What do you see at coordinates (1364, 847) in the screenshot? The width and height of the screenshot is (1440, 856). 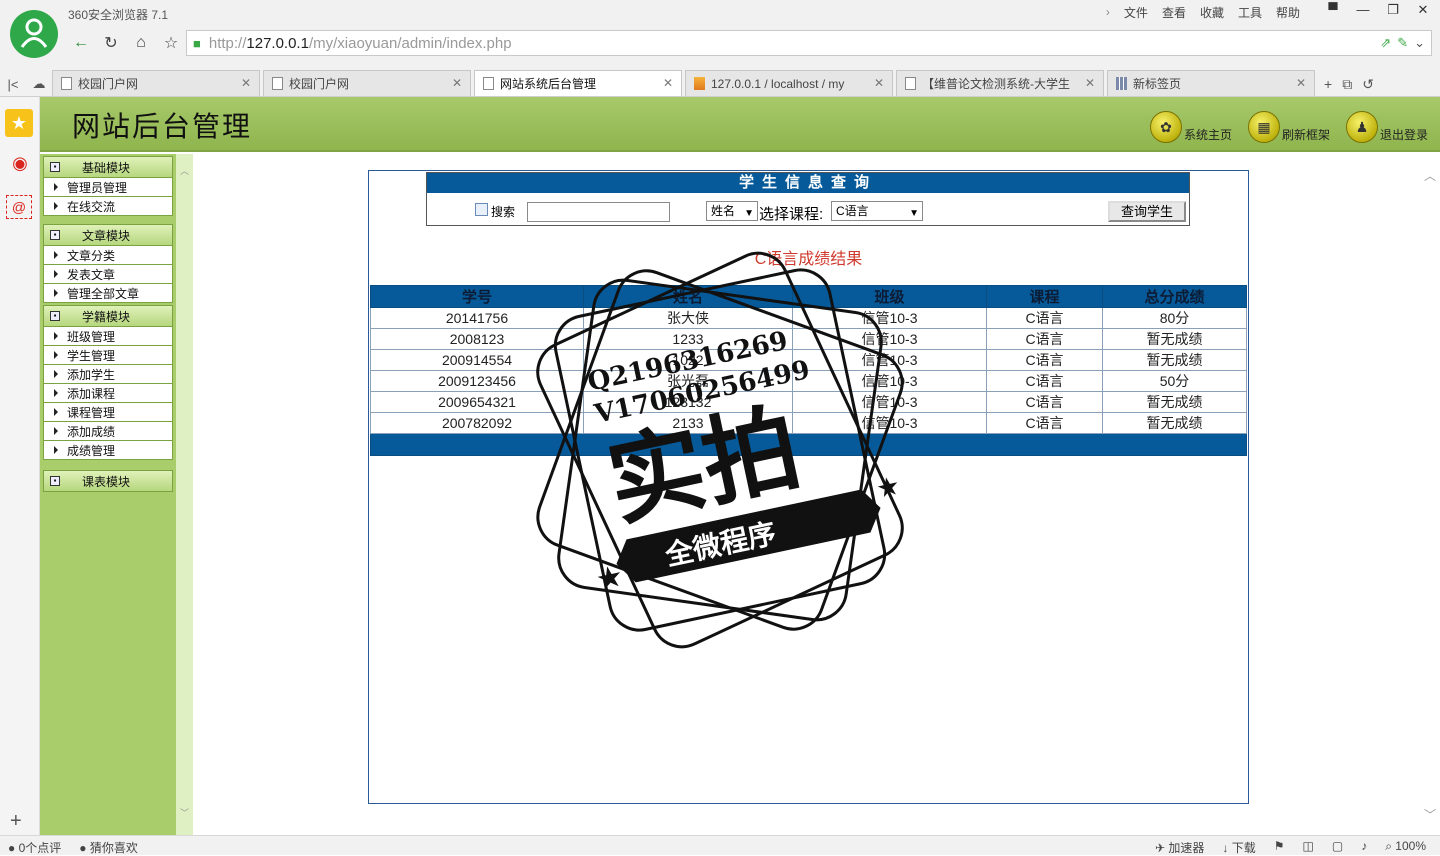 I see `volume-icon: ♪` at bounding box center [1364, 847].